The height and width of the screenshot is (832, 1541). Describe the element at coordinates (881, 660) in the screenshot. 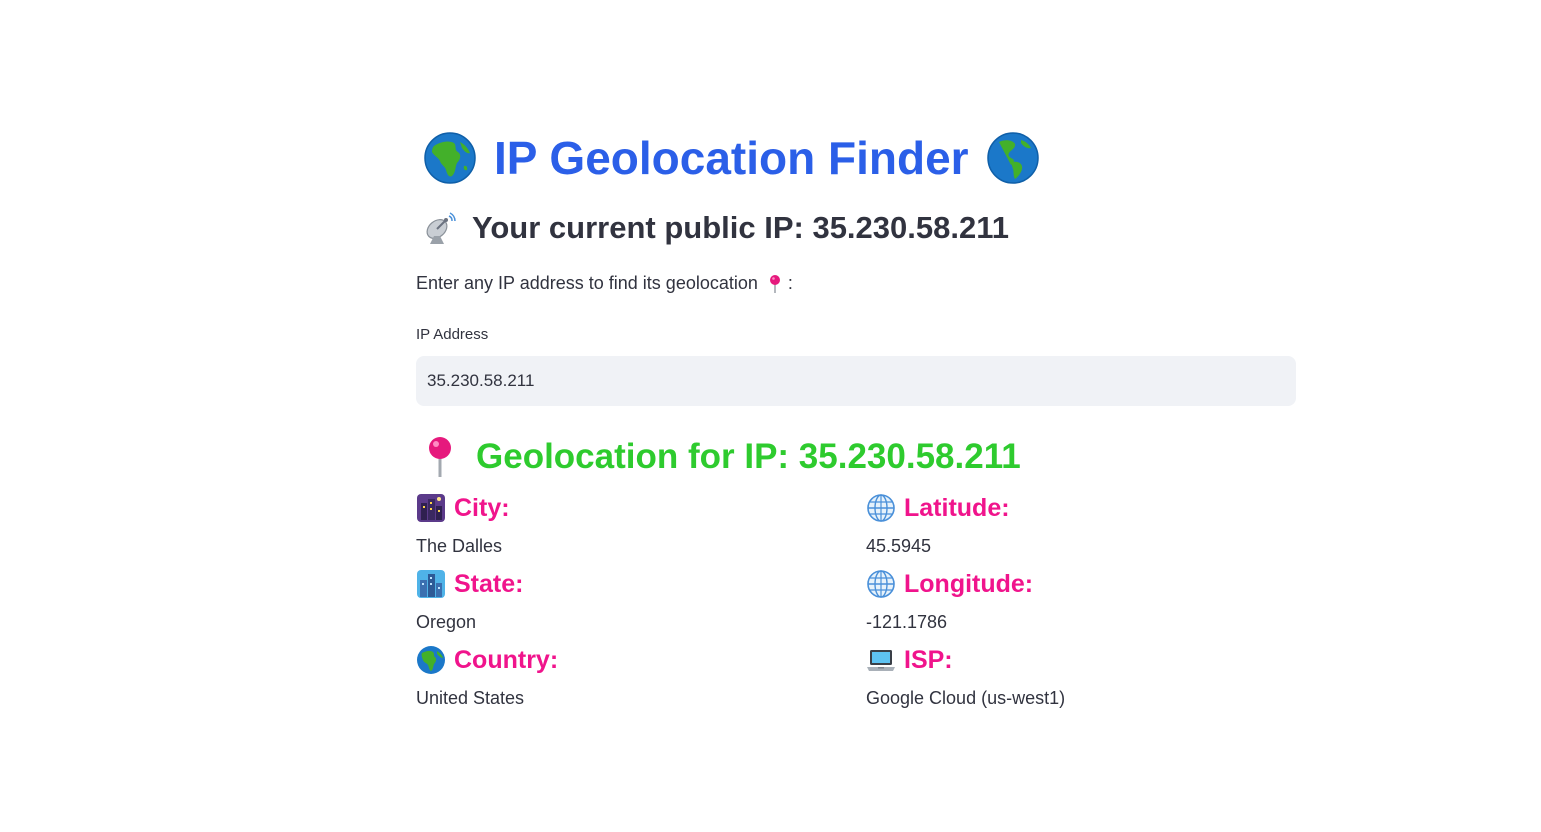

I see `laptop-icon` at that location.